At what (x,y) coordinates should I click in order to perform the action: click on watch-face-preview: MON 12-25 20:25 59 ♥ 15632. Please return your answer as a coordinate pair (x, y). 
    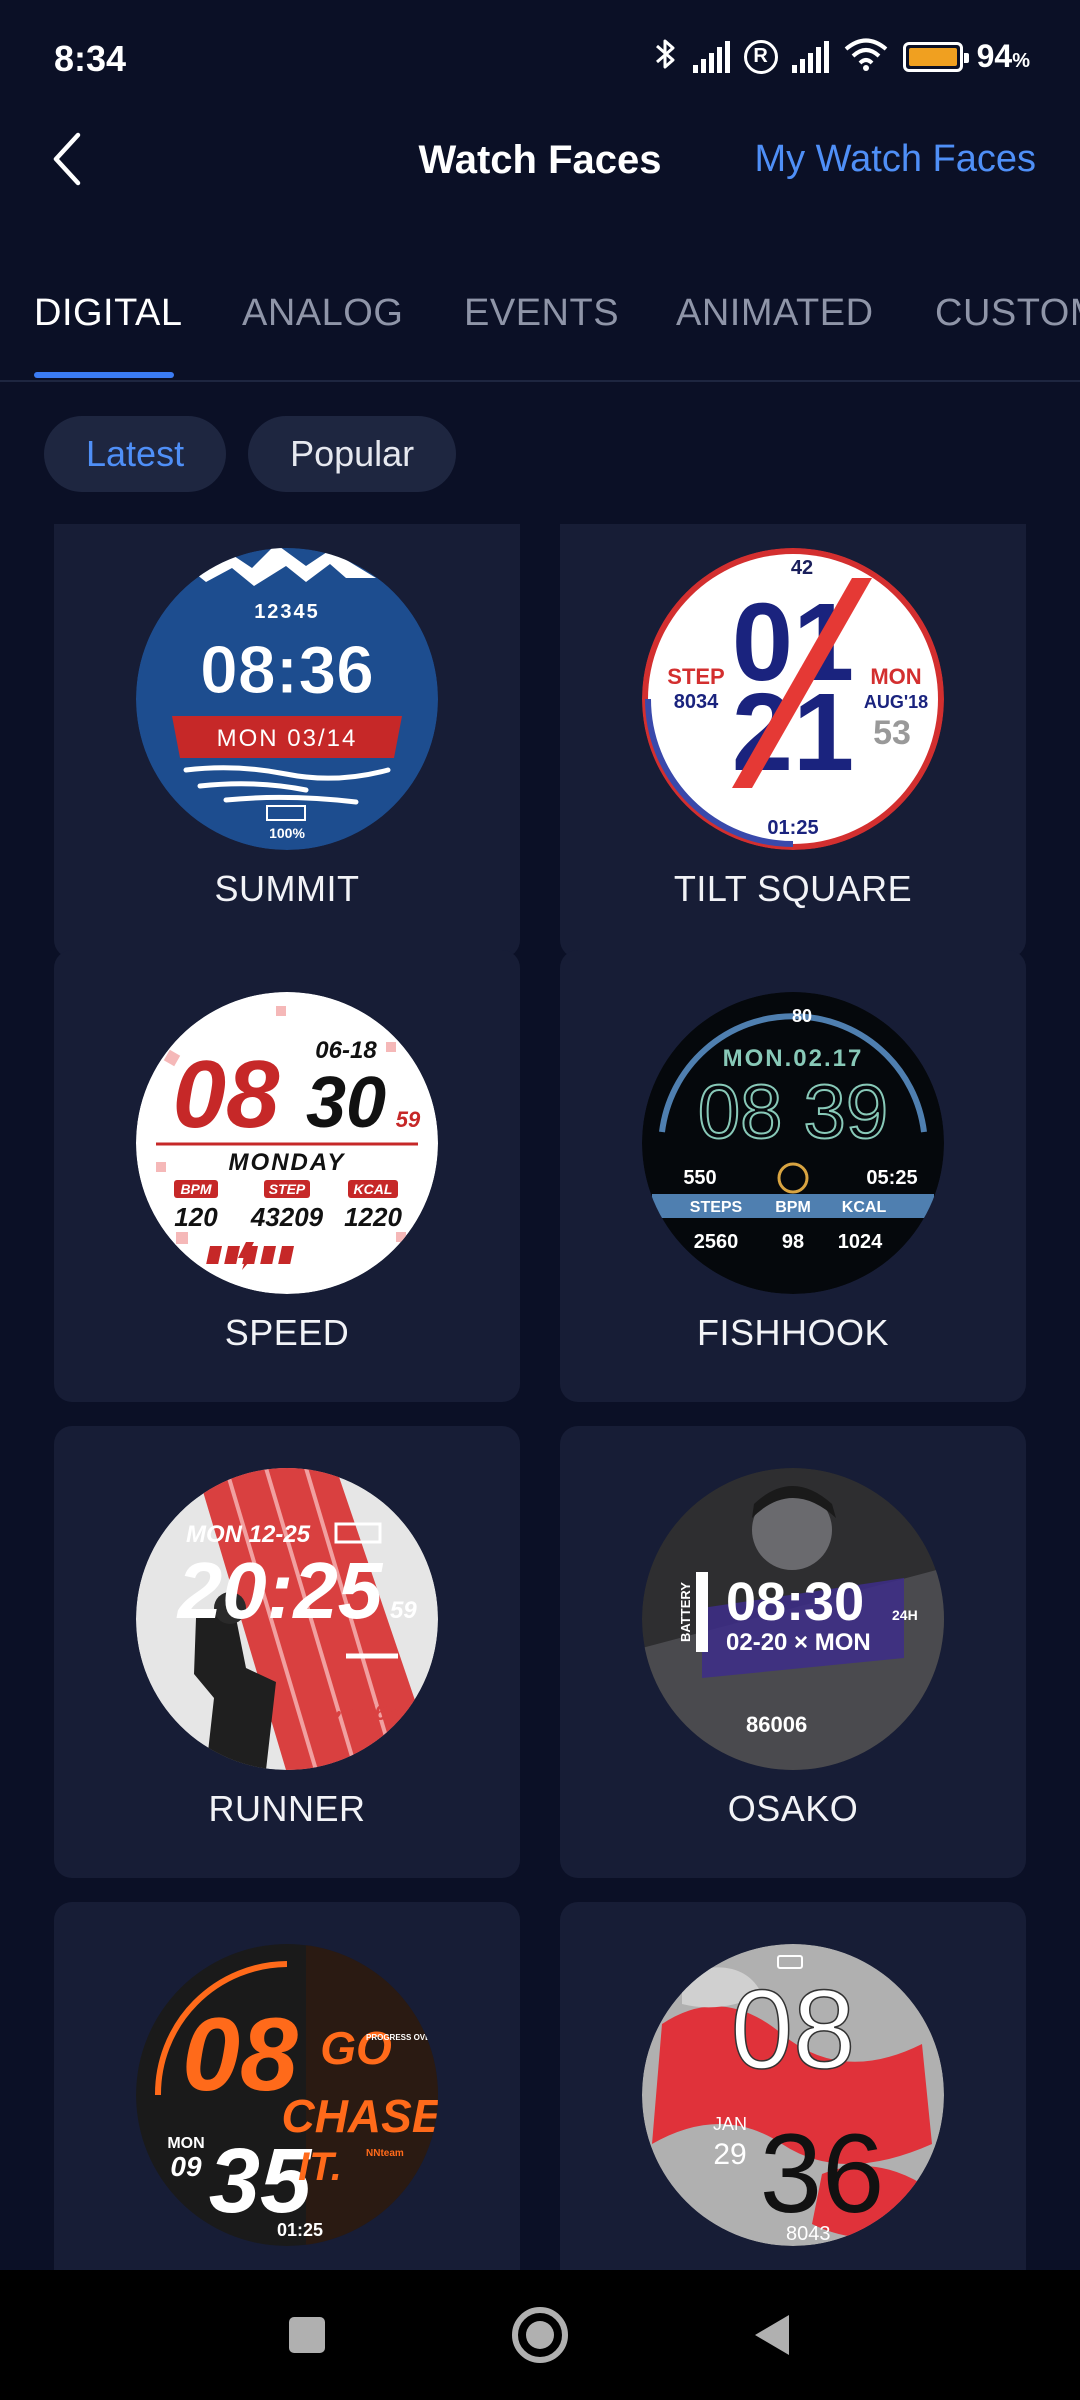
    Looking at the image, I should click on (287, 1619).